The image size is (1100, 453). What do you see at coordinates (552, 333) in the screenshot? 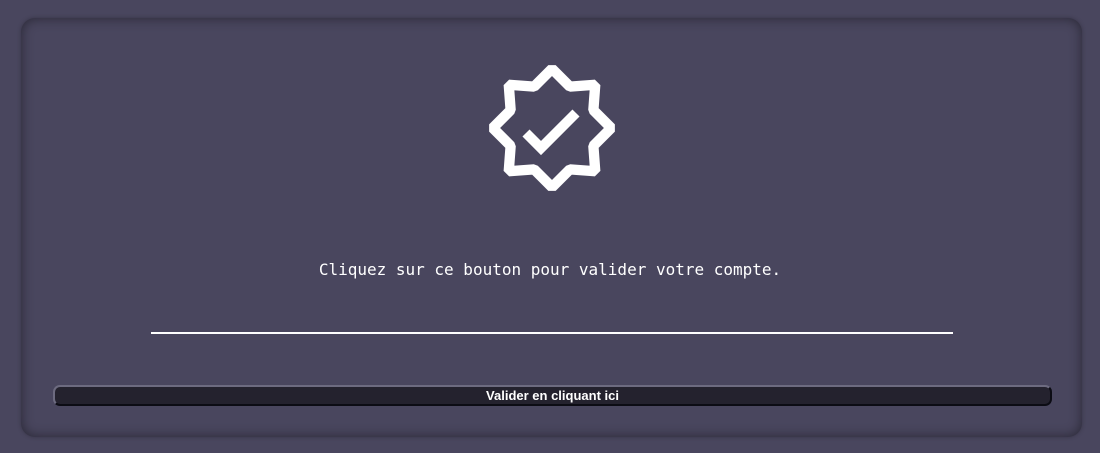
I see `divider` at bounding box center [552, 333].